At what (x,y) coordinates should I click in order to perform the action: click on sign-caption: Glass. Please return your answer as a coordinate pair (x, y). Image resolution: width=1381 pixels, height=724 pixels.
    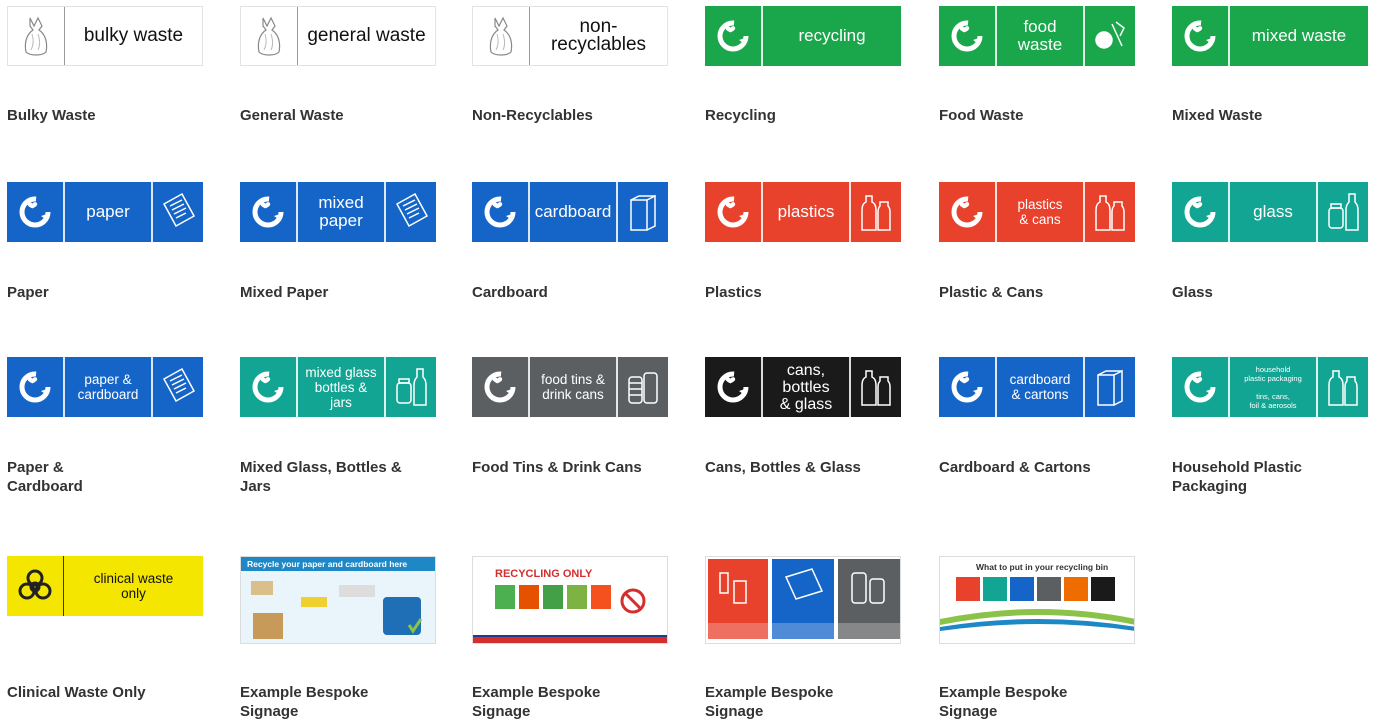
    Looking at the image, I should click on (1259, 292).